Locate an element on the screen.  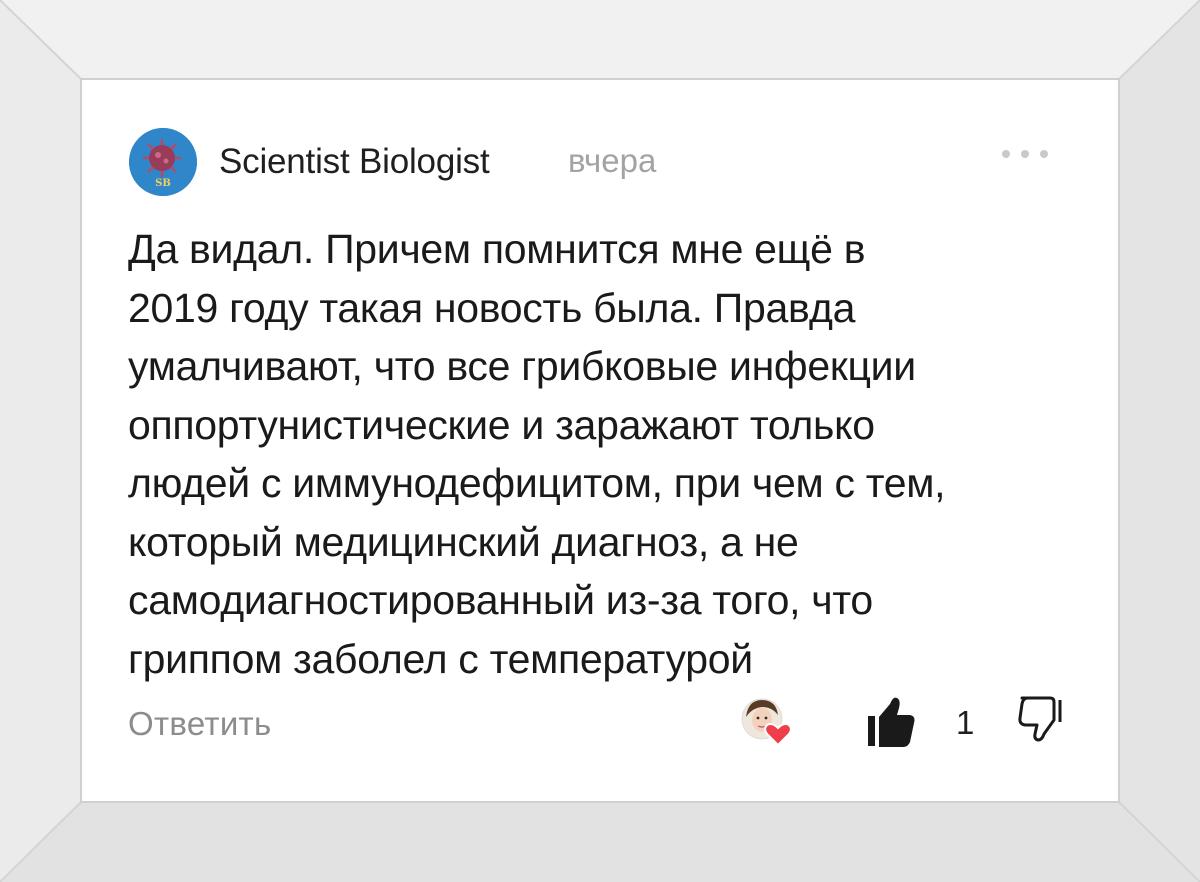
author-avatar: SB is located at coordinates (163, 162).